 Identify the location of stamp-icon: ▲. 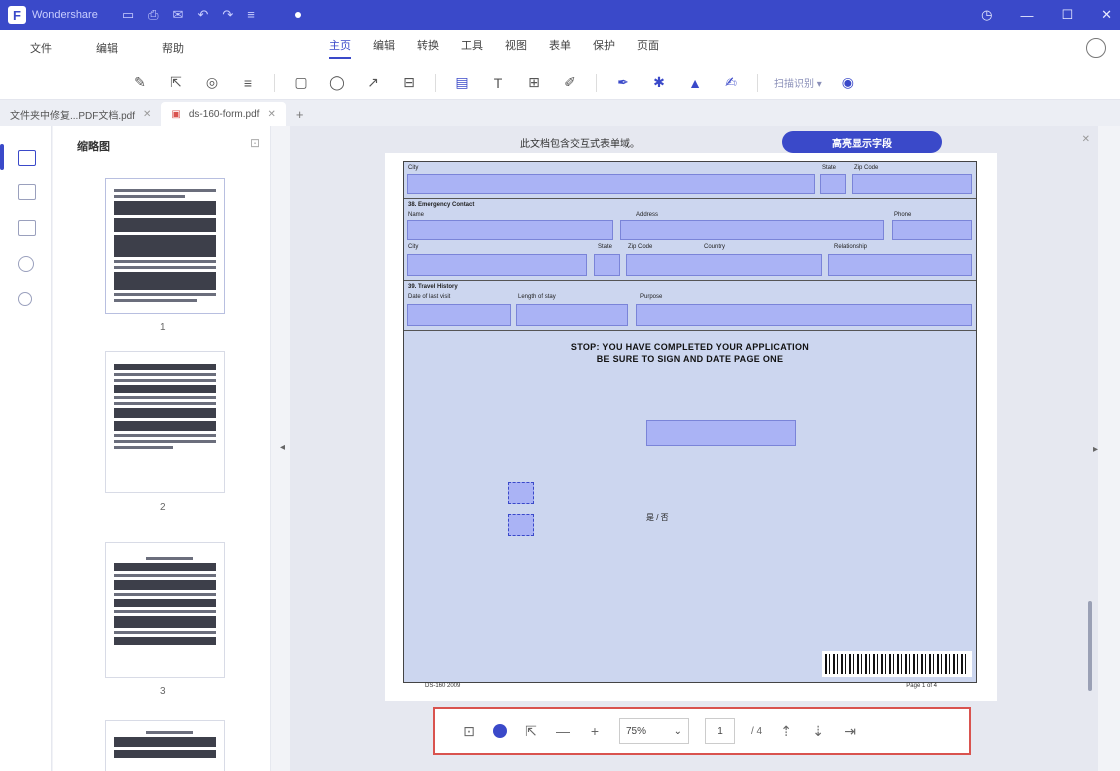
(695, 83).